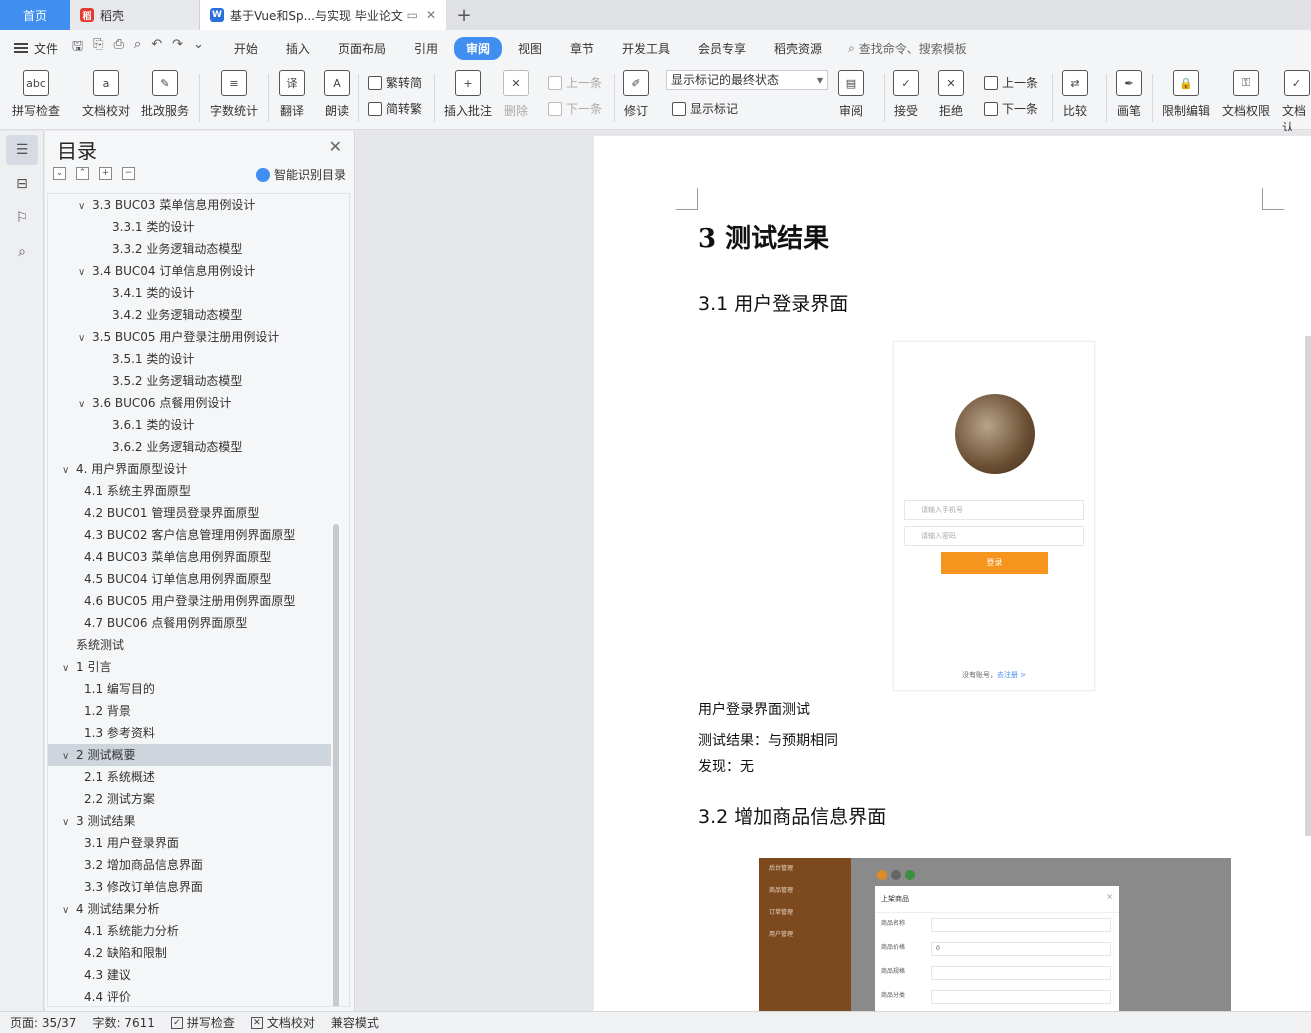 The height and width of the screenshot is (1033, 1311). What do you see at coordinates (137, 48) in the screenshot?
I see `preview-icon: ⌕` at bounding box center [137, 48].